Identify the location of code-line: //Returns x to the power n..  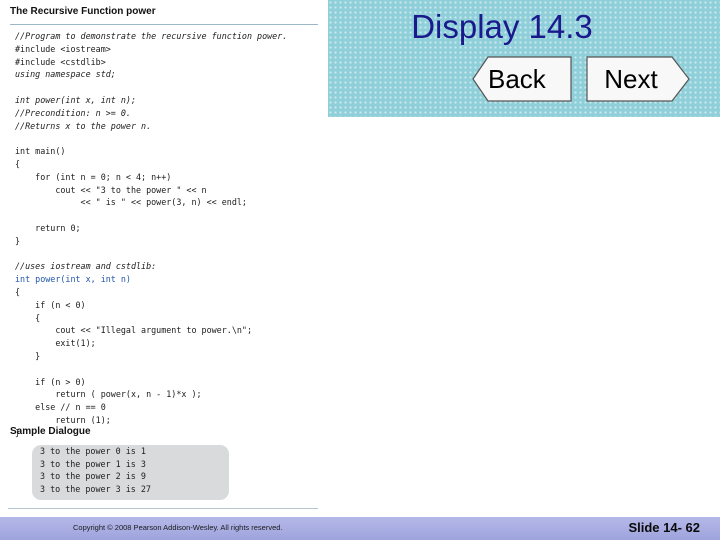
(83, 125).